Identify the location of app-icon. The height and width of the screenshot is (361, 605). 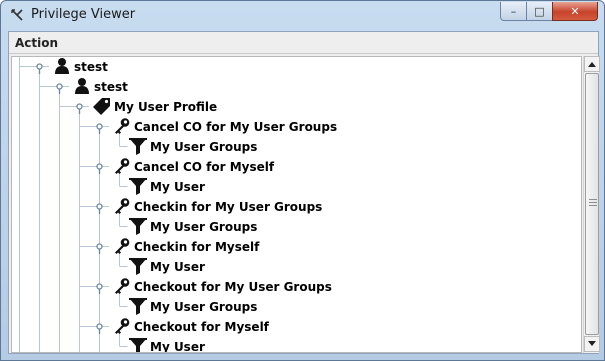
(17, 15).